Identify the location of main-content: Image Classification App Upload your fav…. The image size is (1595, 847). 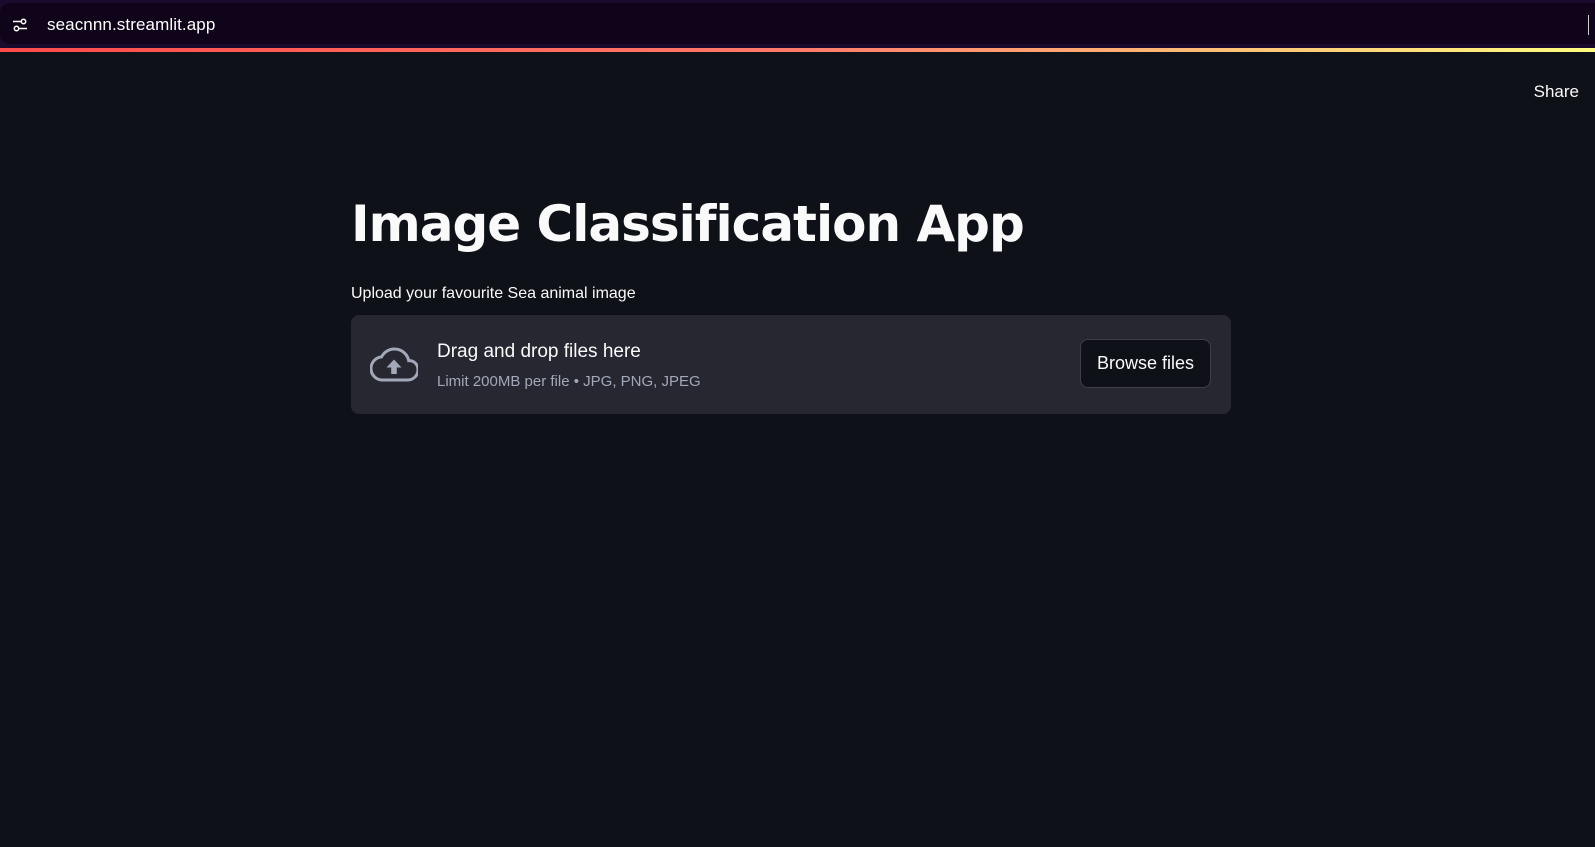
(791, 302).